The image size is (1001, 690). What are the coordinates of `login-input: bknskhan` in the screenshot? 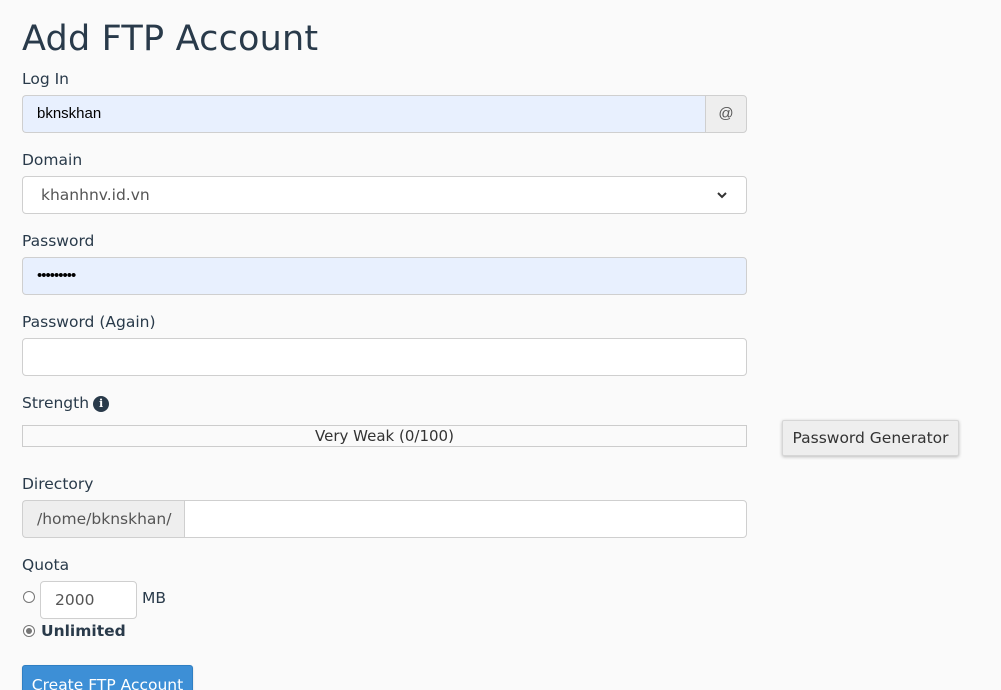 It's located at (363, 114).